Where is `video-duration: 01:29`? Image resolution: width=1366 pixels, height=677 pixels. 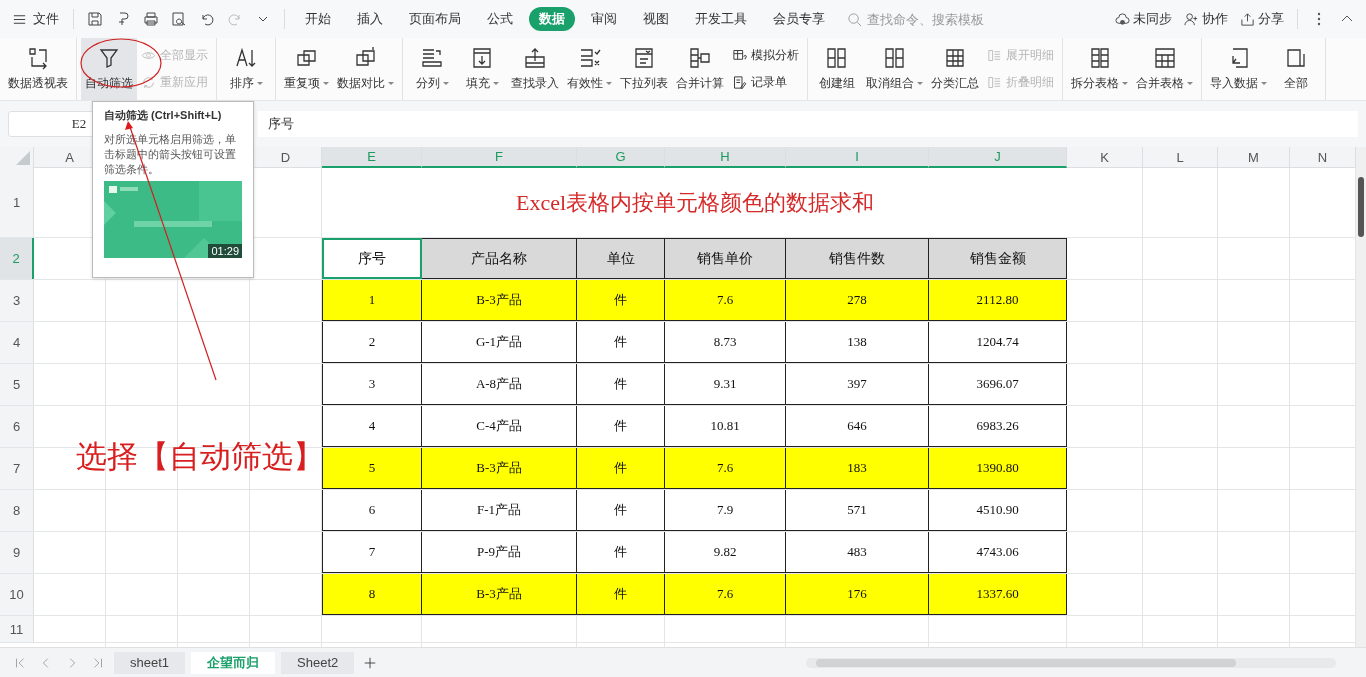
video-duration: 01:29 is located at coordinates (225, 251).